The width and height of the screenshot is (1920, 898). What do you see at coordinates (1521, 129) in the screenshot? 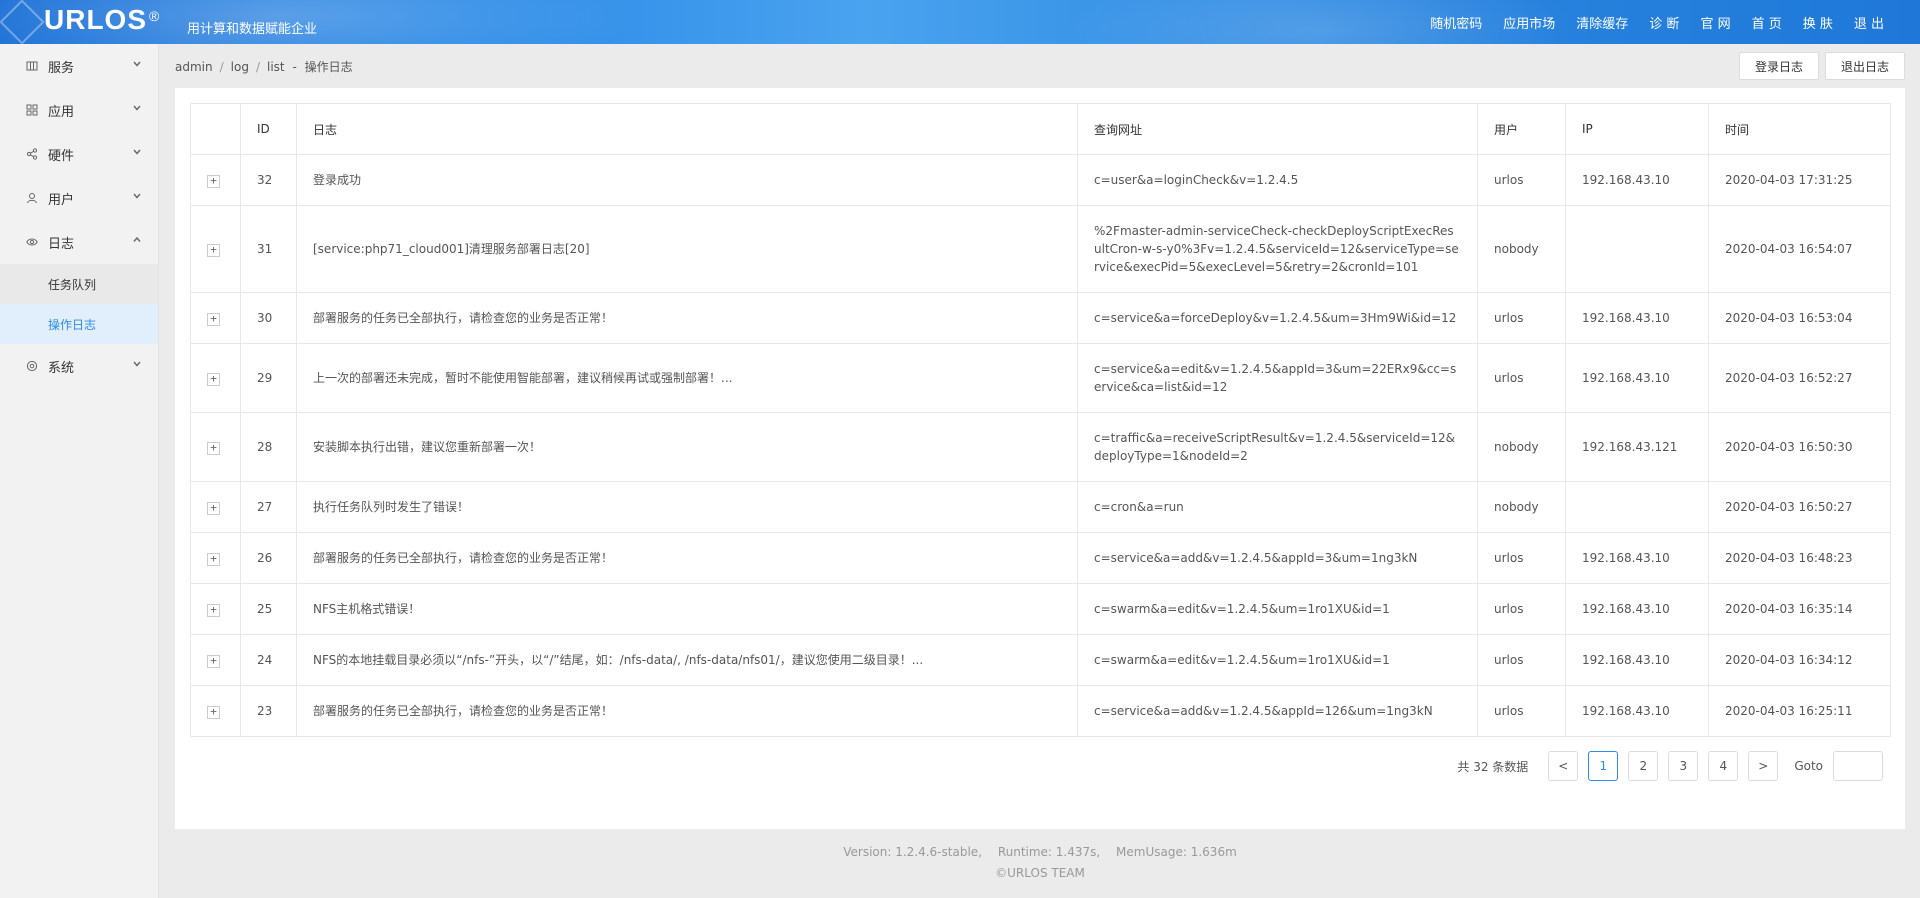
I see `col-user: 用户` at bounding box center [1521, 129].